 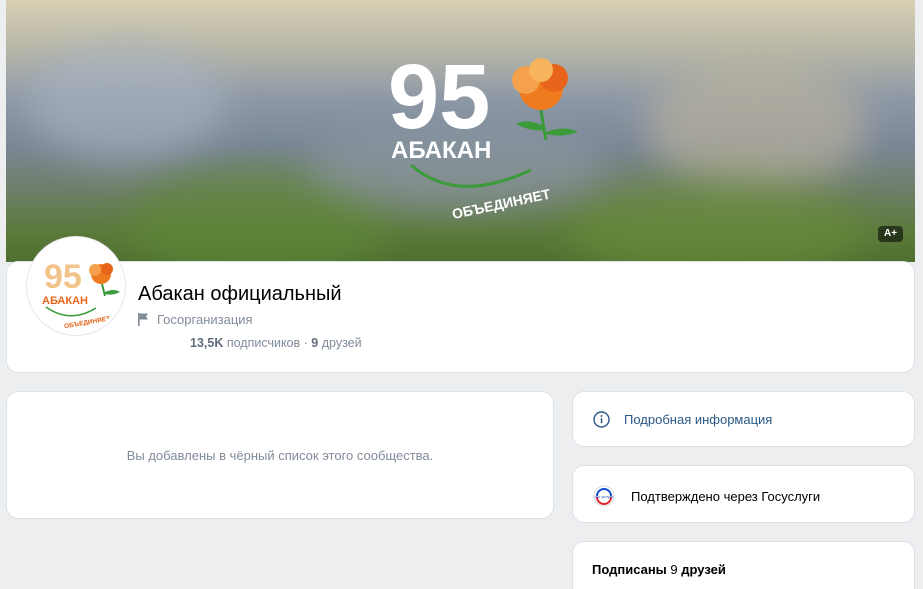 What do you see at coordinates (63, 277) in the screenshot?
I see `avatar-logo-number: 95` at bounding box center [63, 277].